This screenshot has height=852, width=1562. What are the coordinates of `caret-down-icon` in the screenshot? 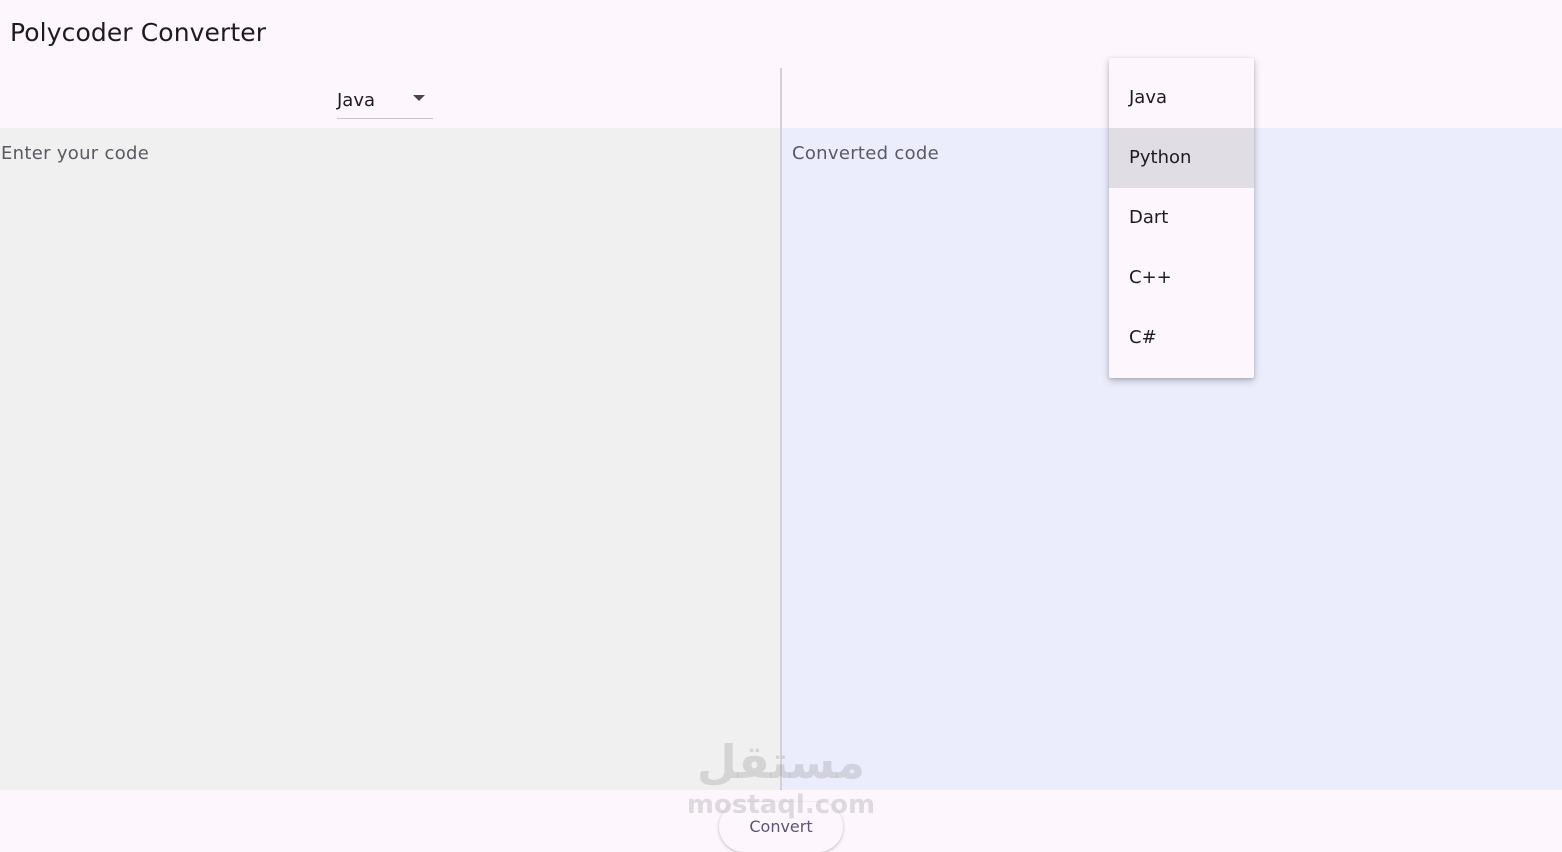 It's located at (419, 98).